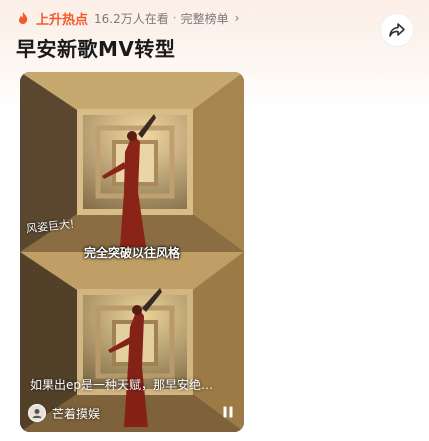  I want to click on avatar-icon, so click(37, 413).